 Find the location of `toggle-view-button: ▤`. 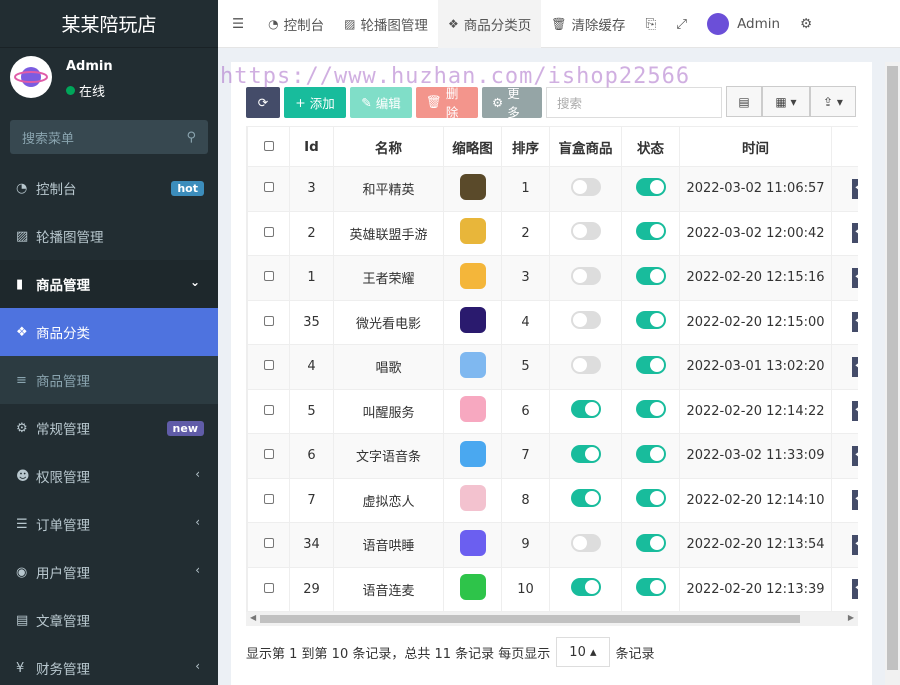

toggle-view-button: ▤ is located at coordinates (744, 101).